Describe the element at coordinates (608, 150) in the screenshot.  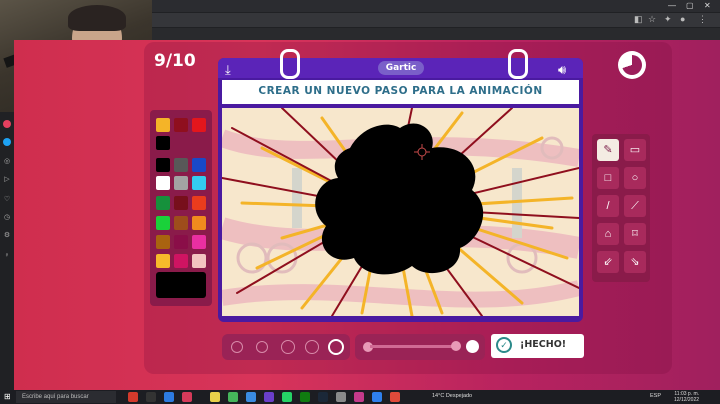
I see `pencil-tool-icon: ✎` at that location.